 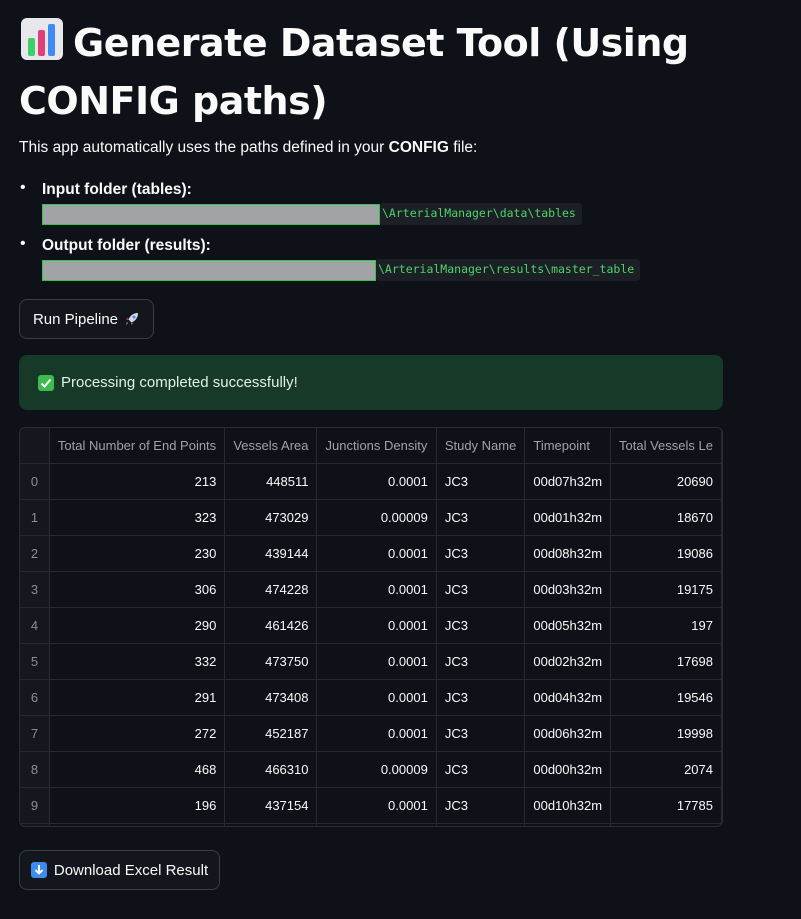 I want to click on cell-vessels-area: 466310, so click(x=271, y=769).